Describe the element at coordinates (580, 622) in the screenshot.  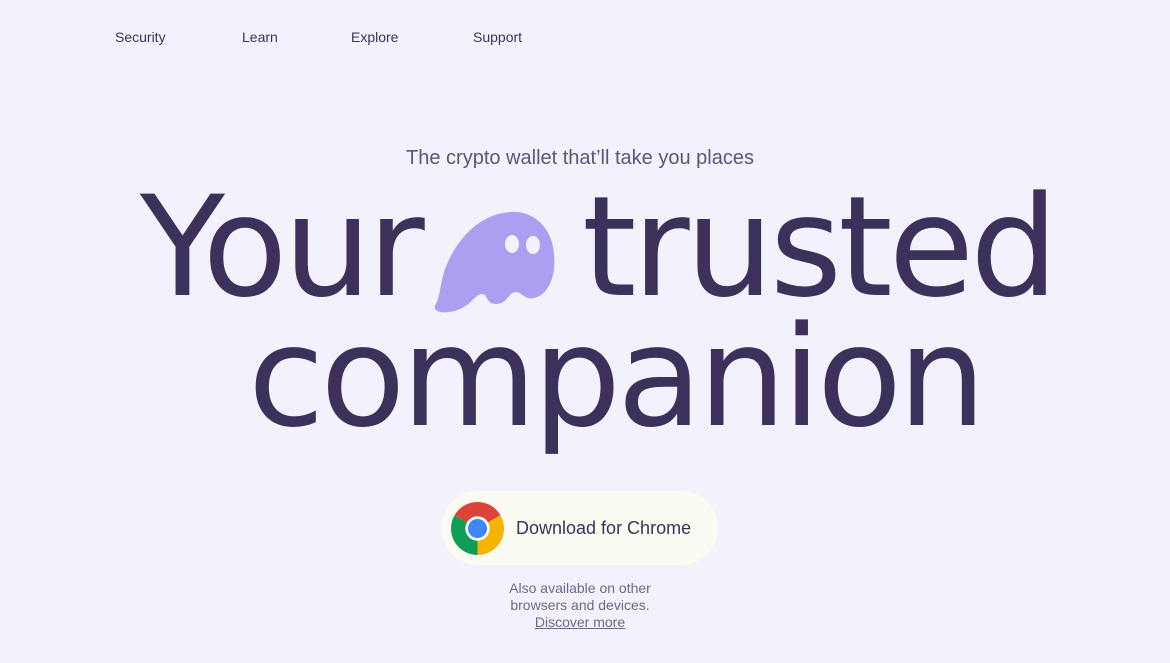
I see `discover-more-link: Discover more` at that location.